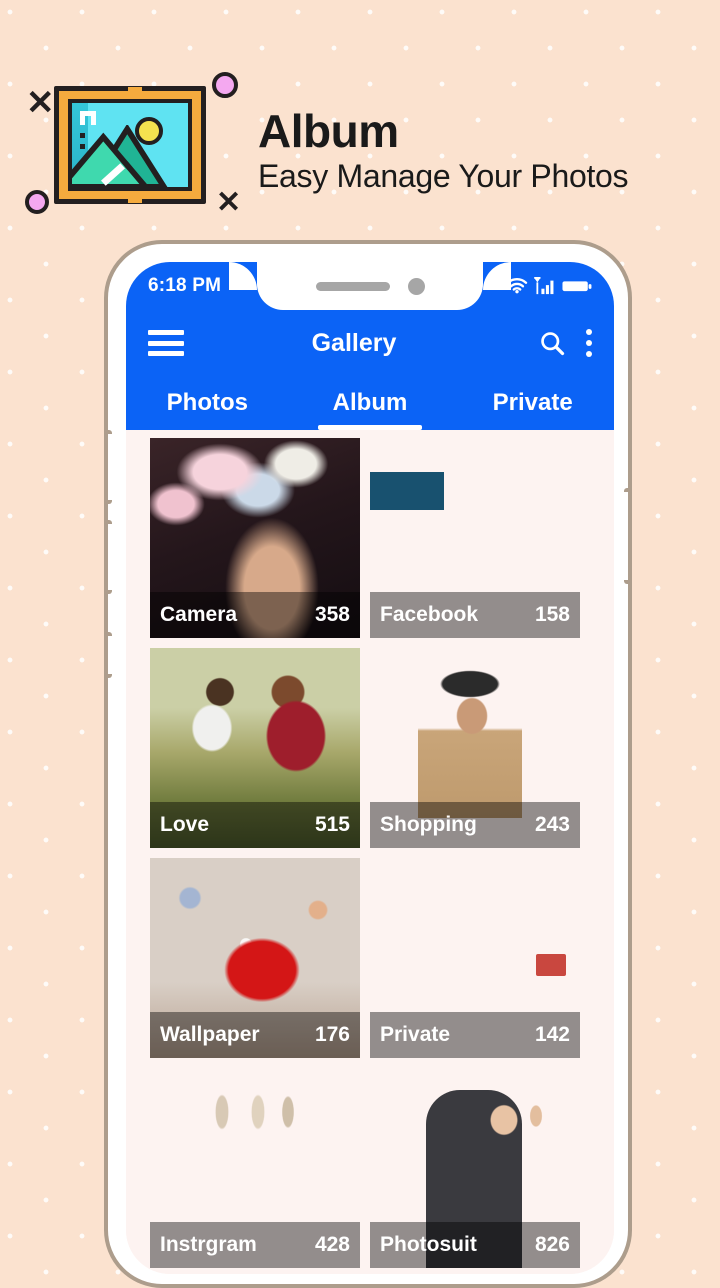 The width and height of the screenshot is (720, 1288). Describe the element at coordinates (208, 1244) in the screenshot. I see `album-name: Instrgram` at that location.